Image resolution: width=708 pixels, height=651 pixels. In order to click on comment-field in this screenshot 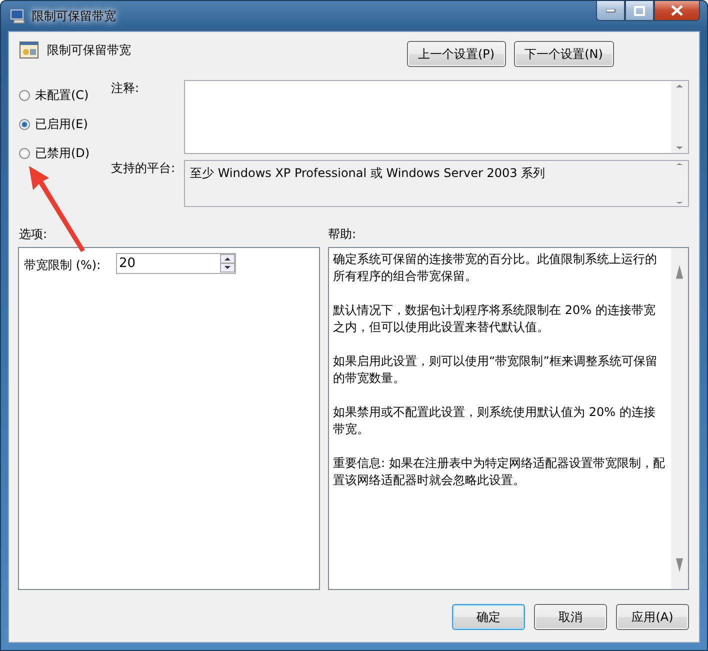, I will do `click(436, 117)`.